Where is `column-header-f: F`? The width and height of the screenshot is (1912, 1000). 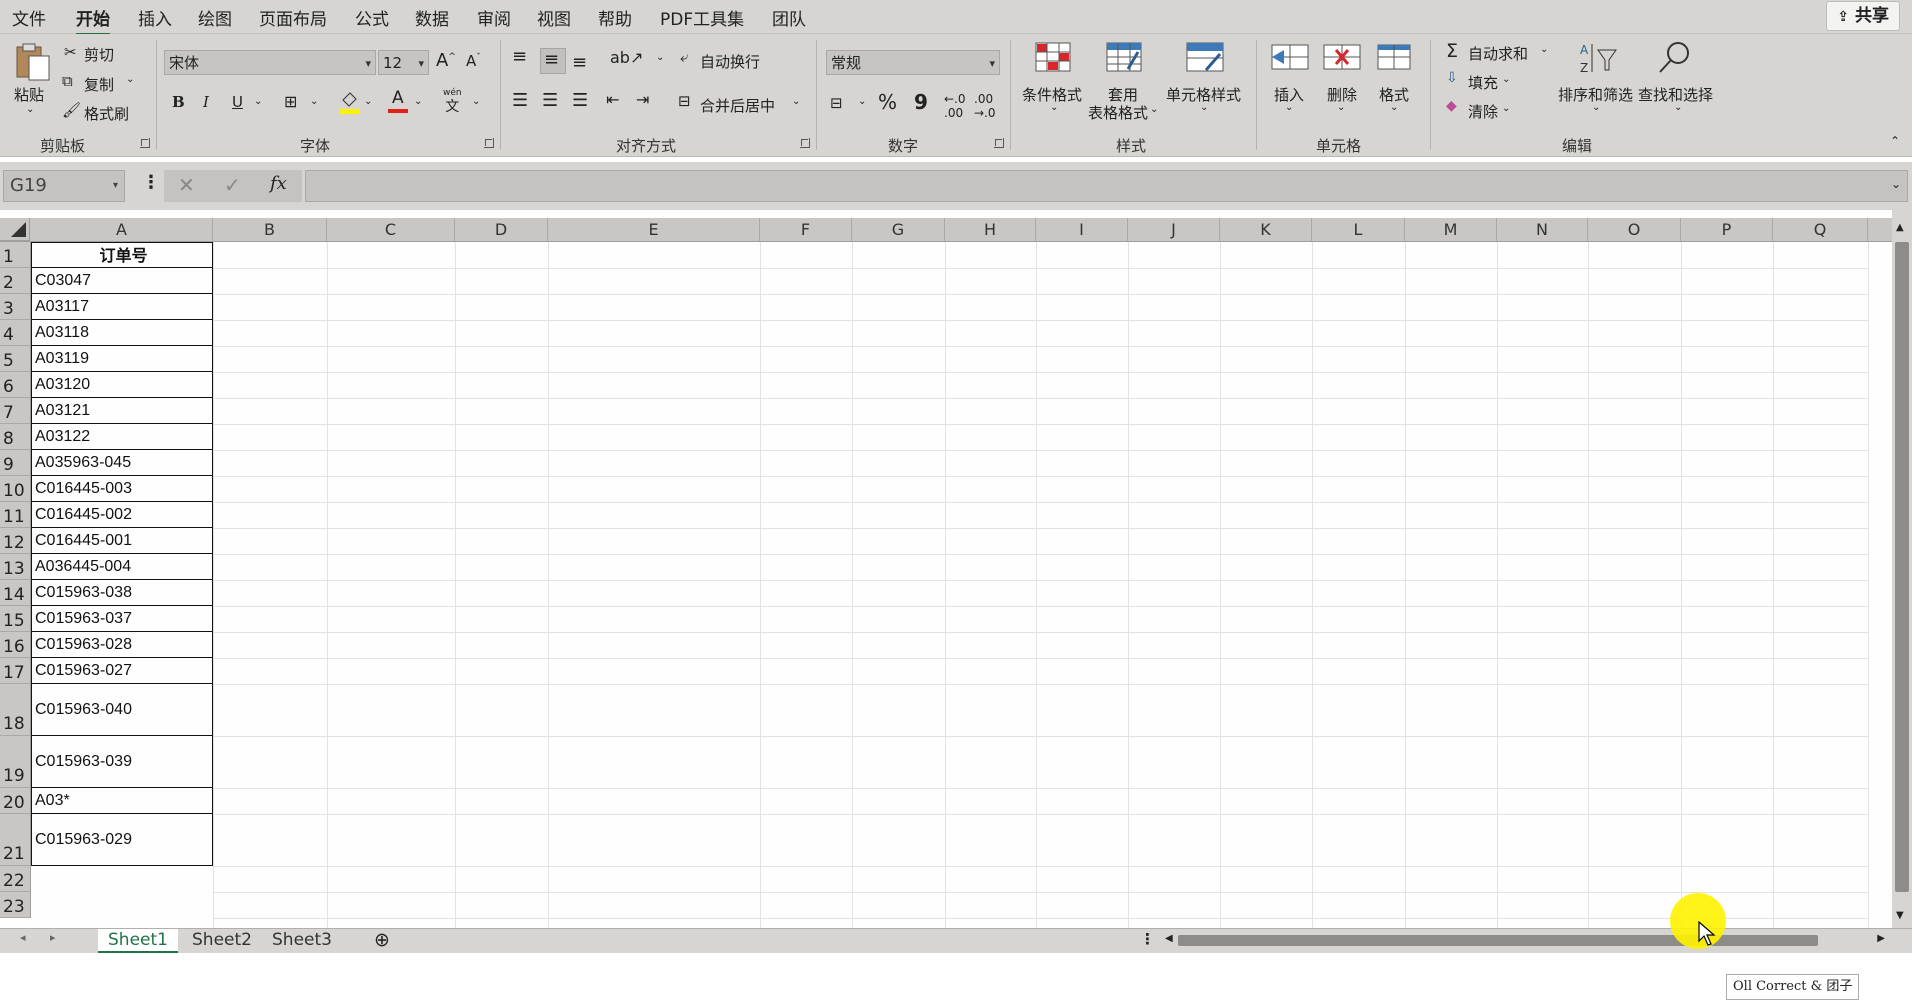
column-header-f: F is located at coordinates (806, 229).